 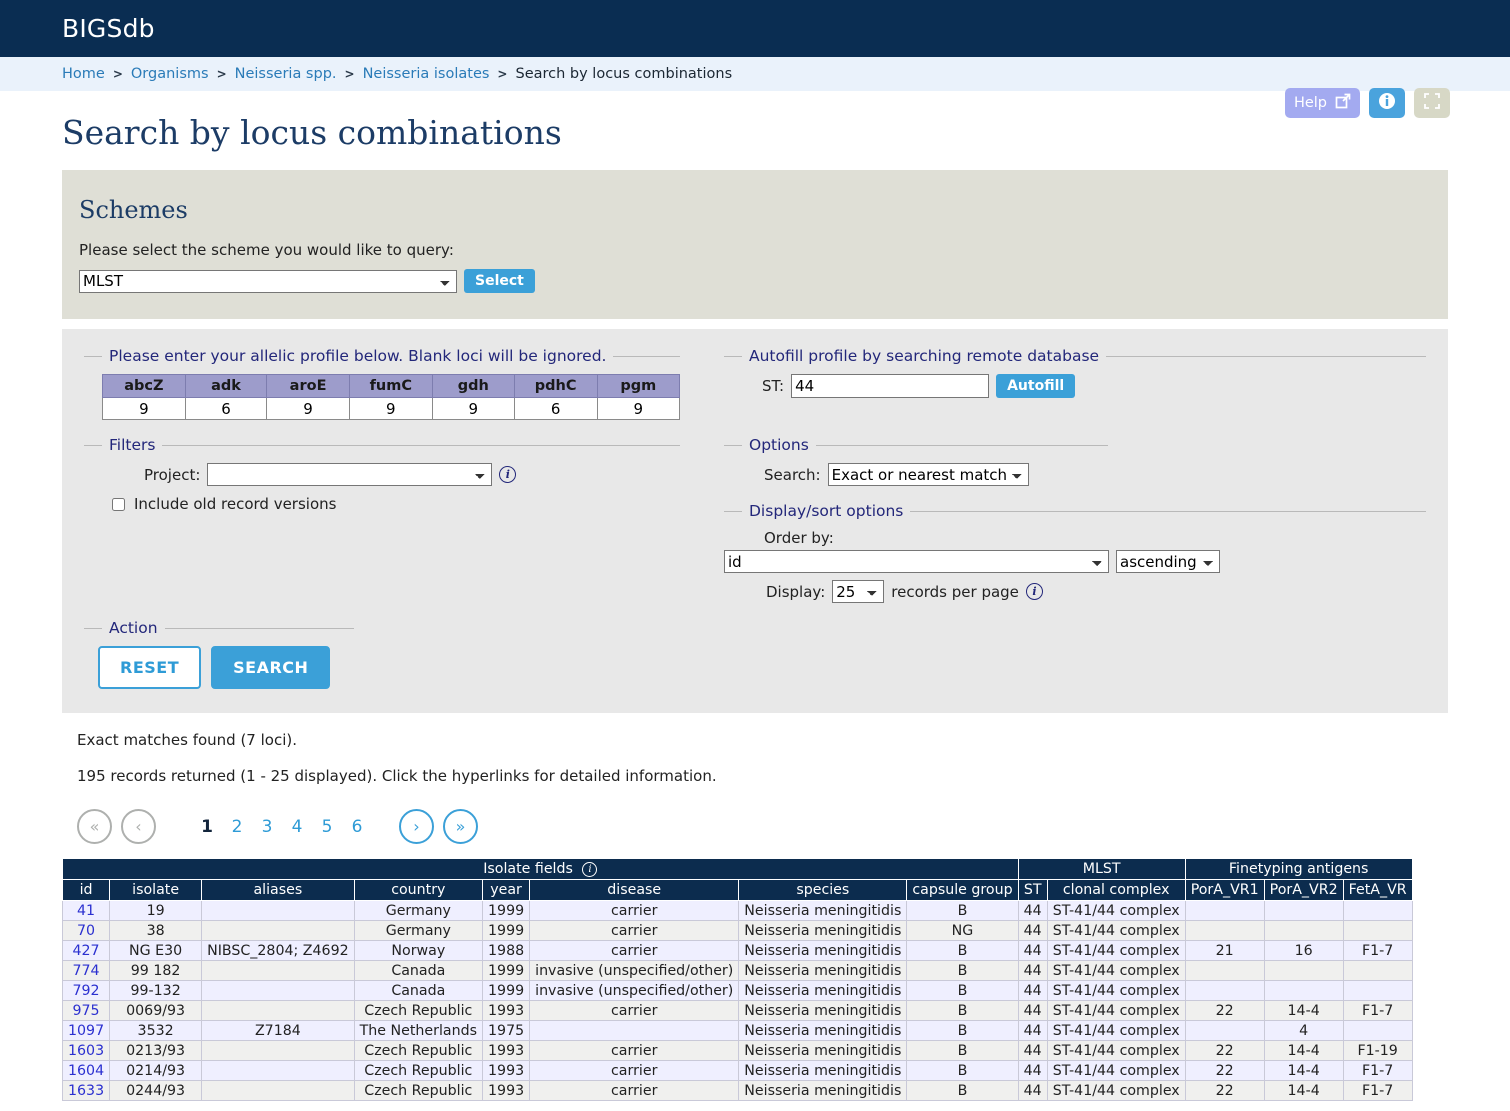 I want to click on isolate-id-link: 792, so click(x=86, y=991).